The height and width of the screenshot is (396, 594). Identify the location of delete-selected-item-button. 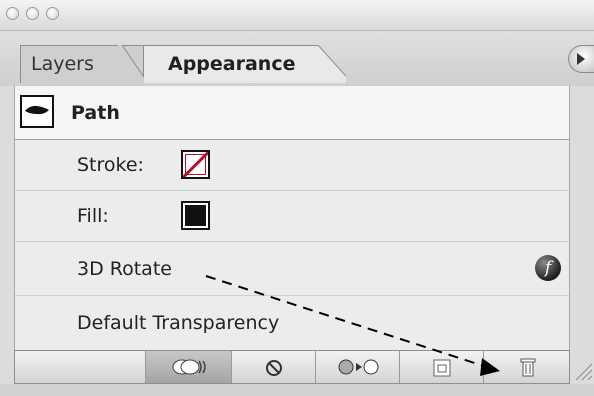
(527, 367).